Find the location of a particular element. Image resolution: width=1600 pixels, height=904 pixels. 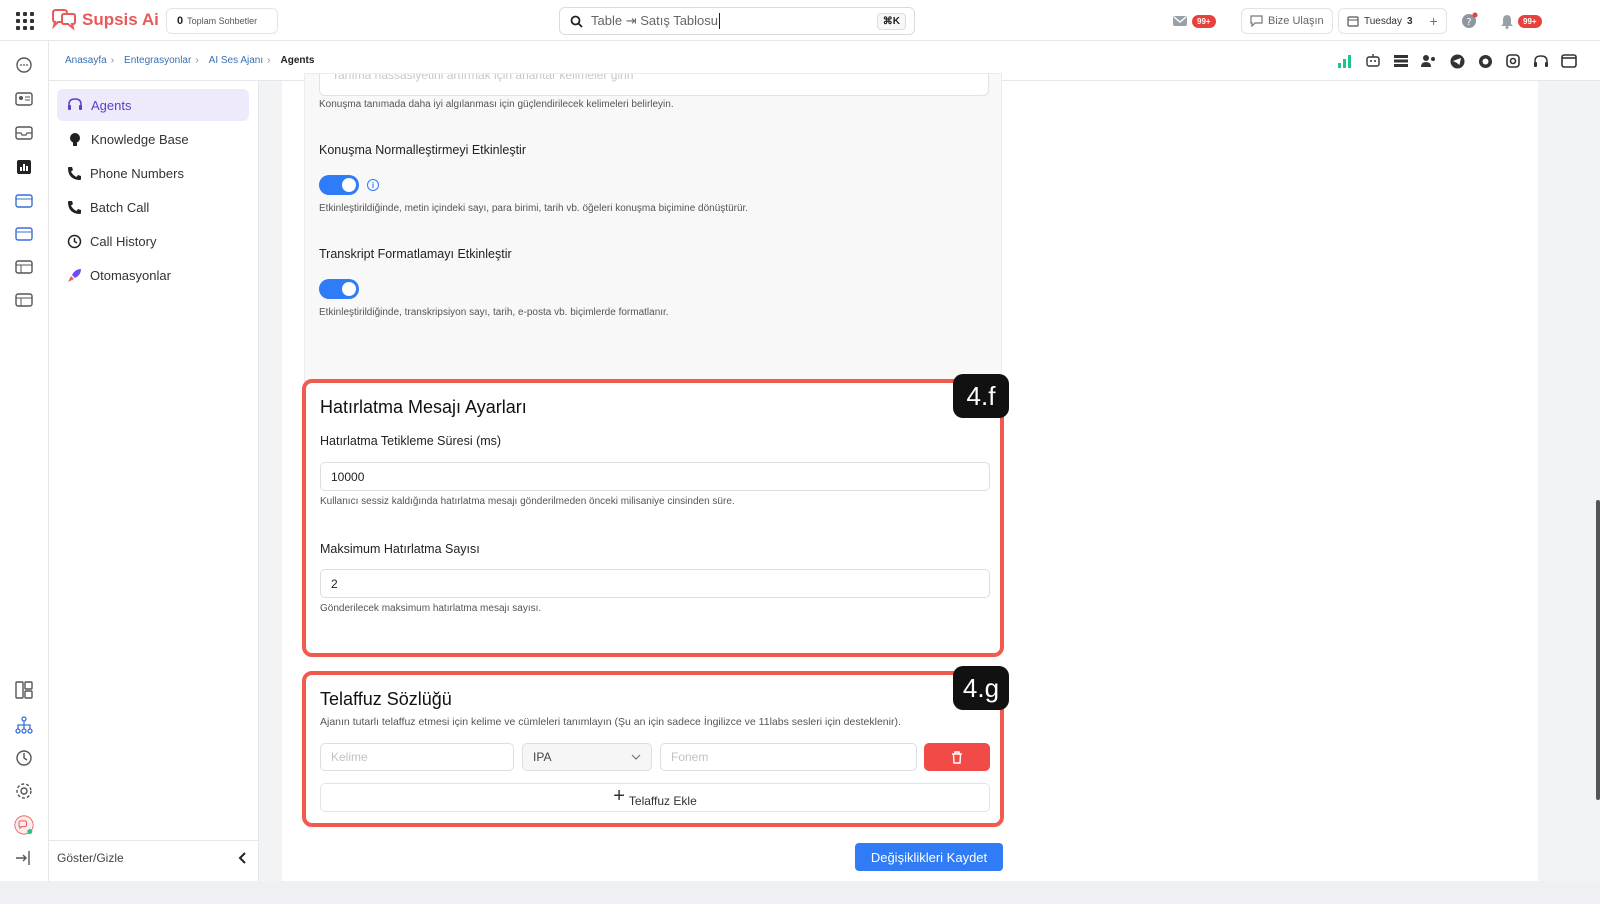

total-chats-pill: 0 Toplam Sohbetler is located at coordinates (222, 21).